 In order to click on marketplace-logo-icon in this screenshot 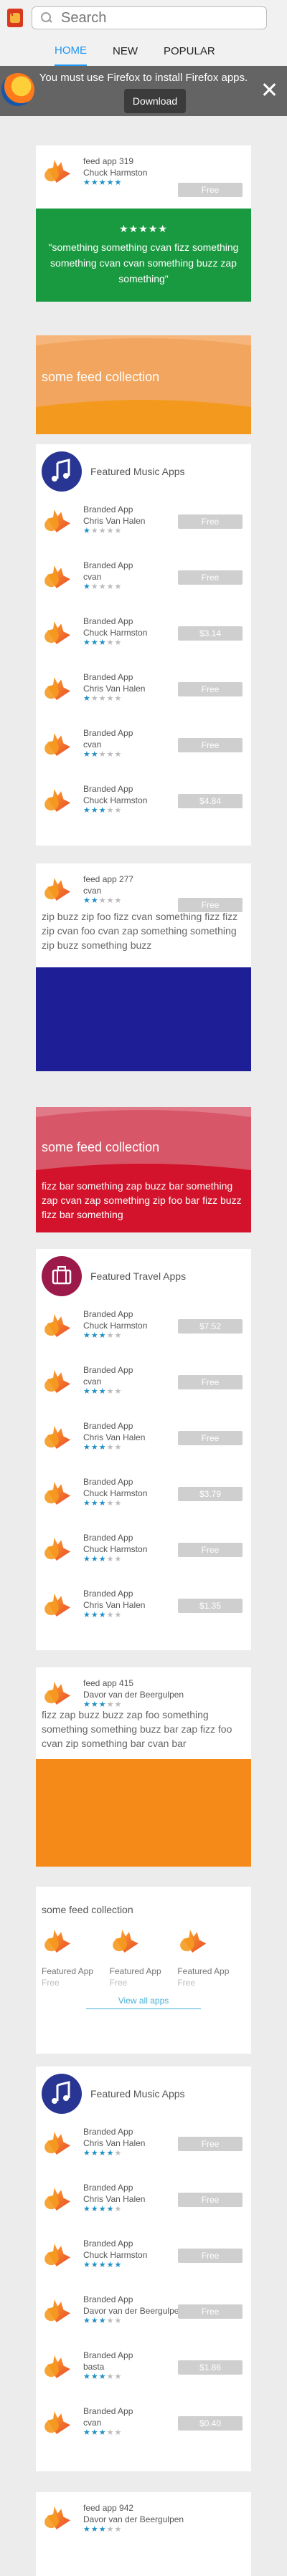, I will do `click(15, 18)`.